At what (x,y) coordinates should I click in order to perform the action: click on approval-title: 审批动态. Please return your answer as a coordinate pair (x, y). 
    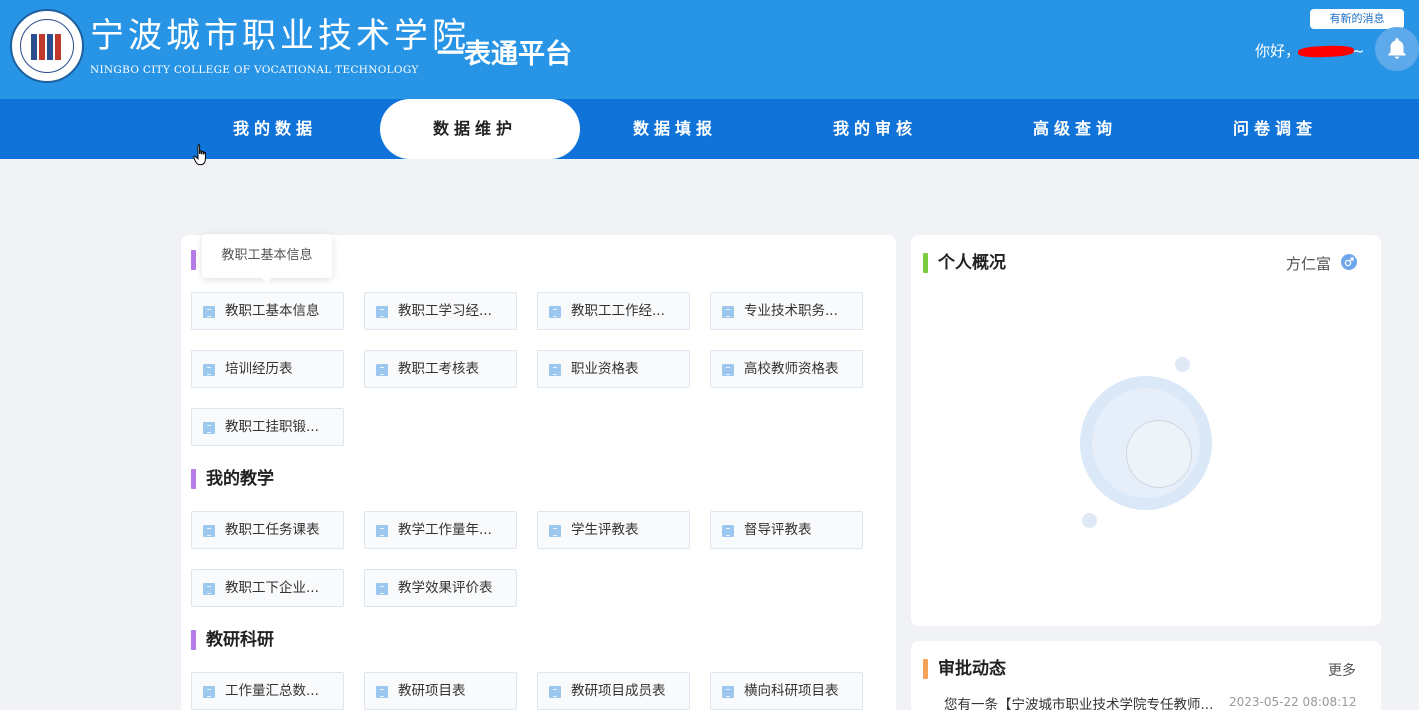
    Looking at the image, I should click on (972, 669).